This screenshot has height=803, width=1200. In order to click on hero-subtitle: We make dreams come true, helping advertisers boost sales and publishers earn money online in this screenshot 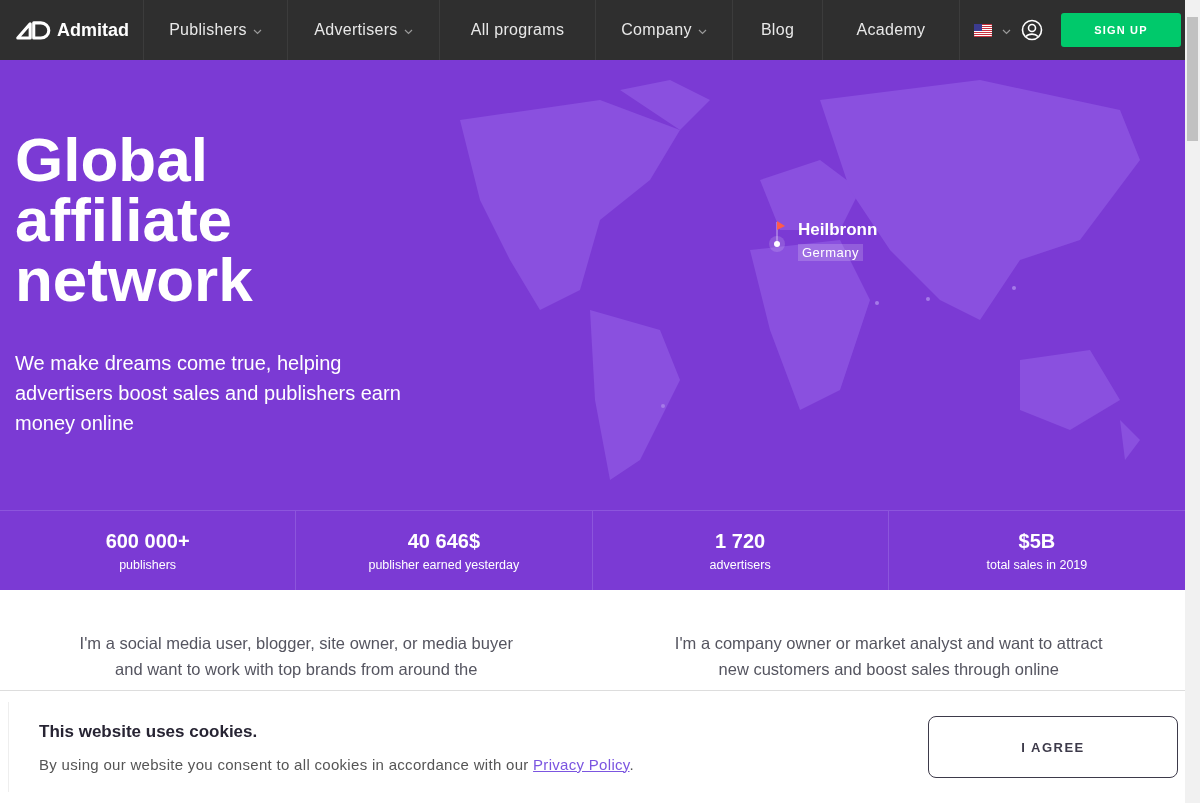, I will do `click(208, 393)`.